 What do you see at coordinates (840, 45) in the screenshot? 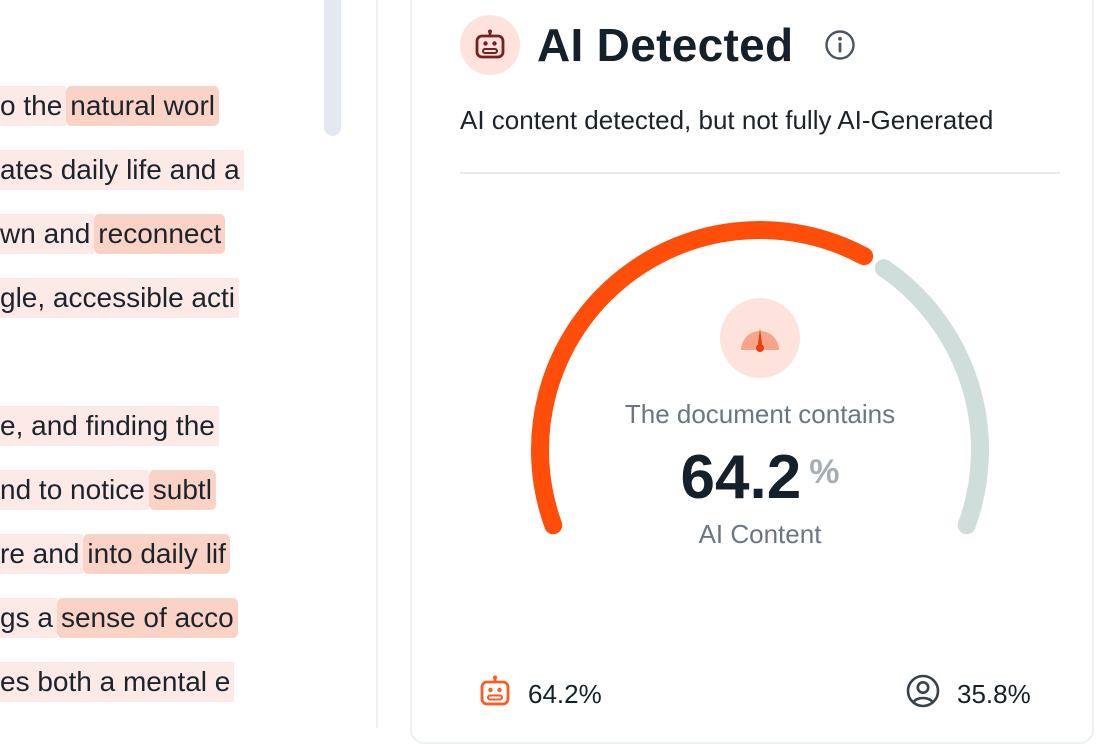
I see `info-icon` at bounding box center [840, 45].